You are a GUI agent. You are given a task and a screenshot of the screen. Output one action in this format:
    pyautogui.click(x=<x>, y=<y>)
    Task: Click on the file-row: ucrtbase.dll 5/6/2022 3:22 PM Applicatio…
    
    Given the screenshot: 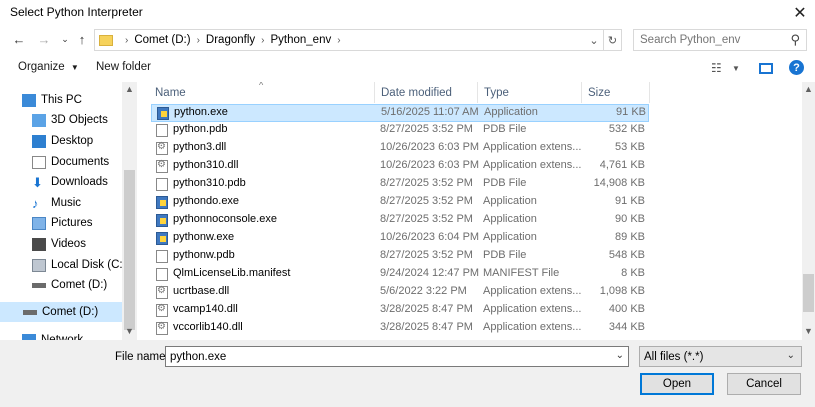 What is the action you would take?
    pyautogui.click(x=400, y=293)
    